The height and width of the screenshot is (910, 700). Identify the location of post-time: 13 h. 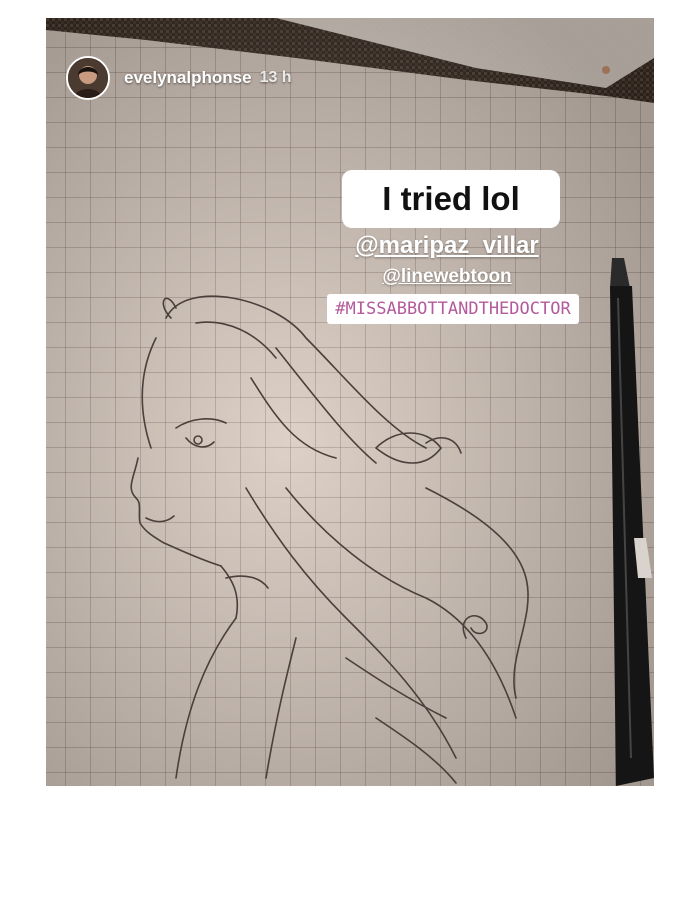
(275, 77).